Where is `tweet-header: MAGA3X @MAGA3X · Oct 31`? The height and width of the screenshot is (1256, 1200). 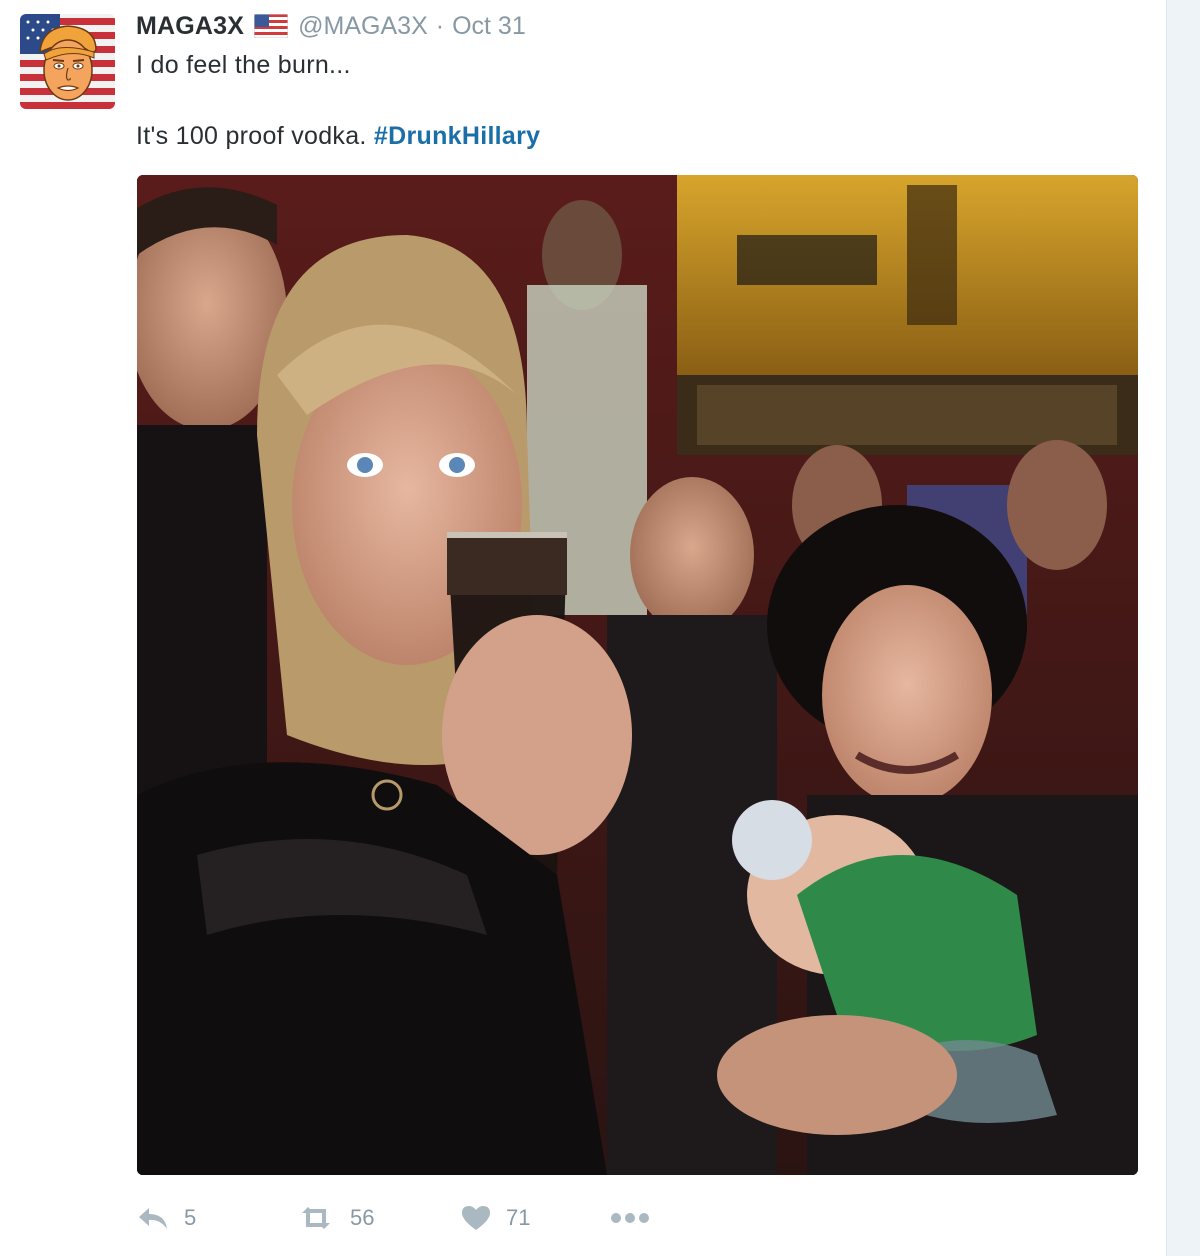 tweet-header: MAGA3X @MAGA3X · Oct 31 is located at coordinates (331, 26).